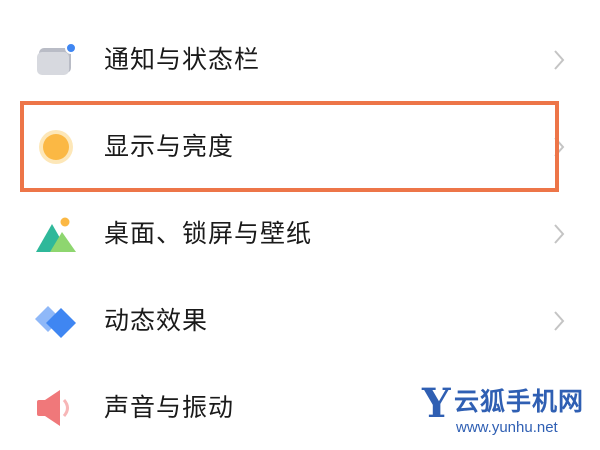 The width and height of the screenshot is (600, 450). What do you see at coordinates (208, 233) in the screenshot?
I see `settings-item-label: 桌面、锁屏与壁纸` at bounding box center [208, 233].